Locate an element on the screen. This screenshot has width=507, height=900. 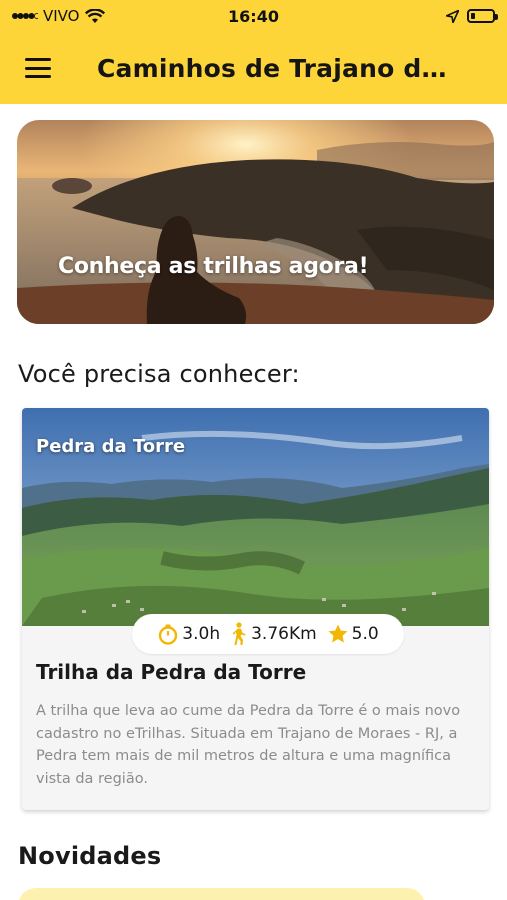
app-bar: Caminhos de Trajano de Moraes is located at coordinates (253, 68).